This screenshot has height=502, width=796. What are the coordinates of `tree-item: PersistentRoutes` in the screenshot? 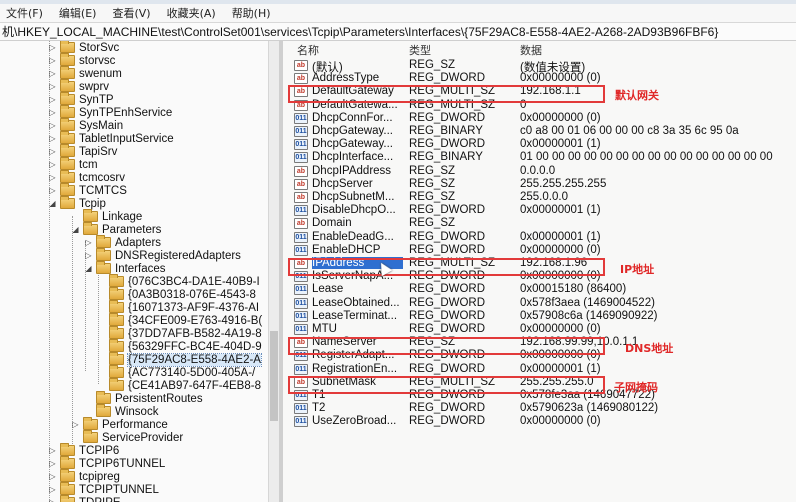 It's located at (149, 398).